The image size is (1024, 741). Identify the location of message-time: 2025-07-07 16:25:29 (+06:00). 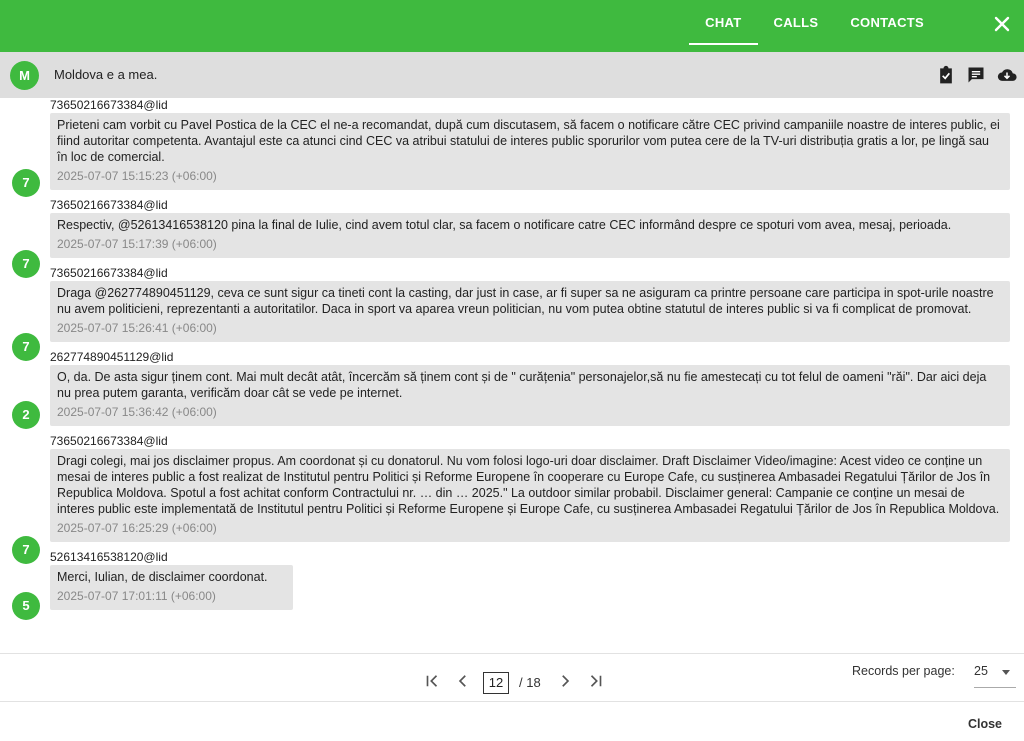
(137, 528).